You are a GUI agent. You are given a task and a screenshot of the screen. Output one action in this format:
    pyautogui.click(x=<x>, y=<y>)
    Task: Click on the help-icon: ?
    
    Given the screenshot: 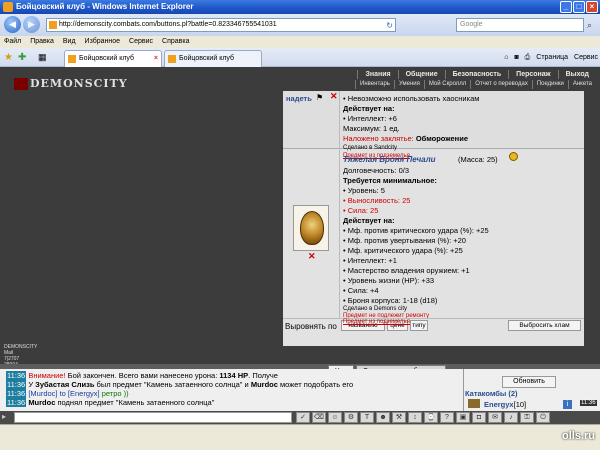 What is the action you would take?
    pyautogui.click(x=447, y=417)
    